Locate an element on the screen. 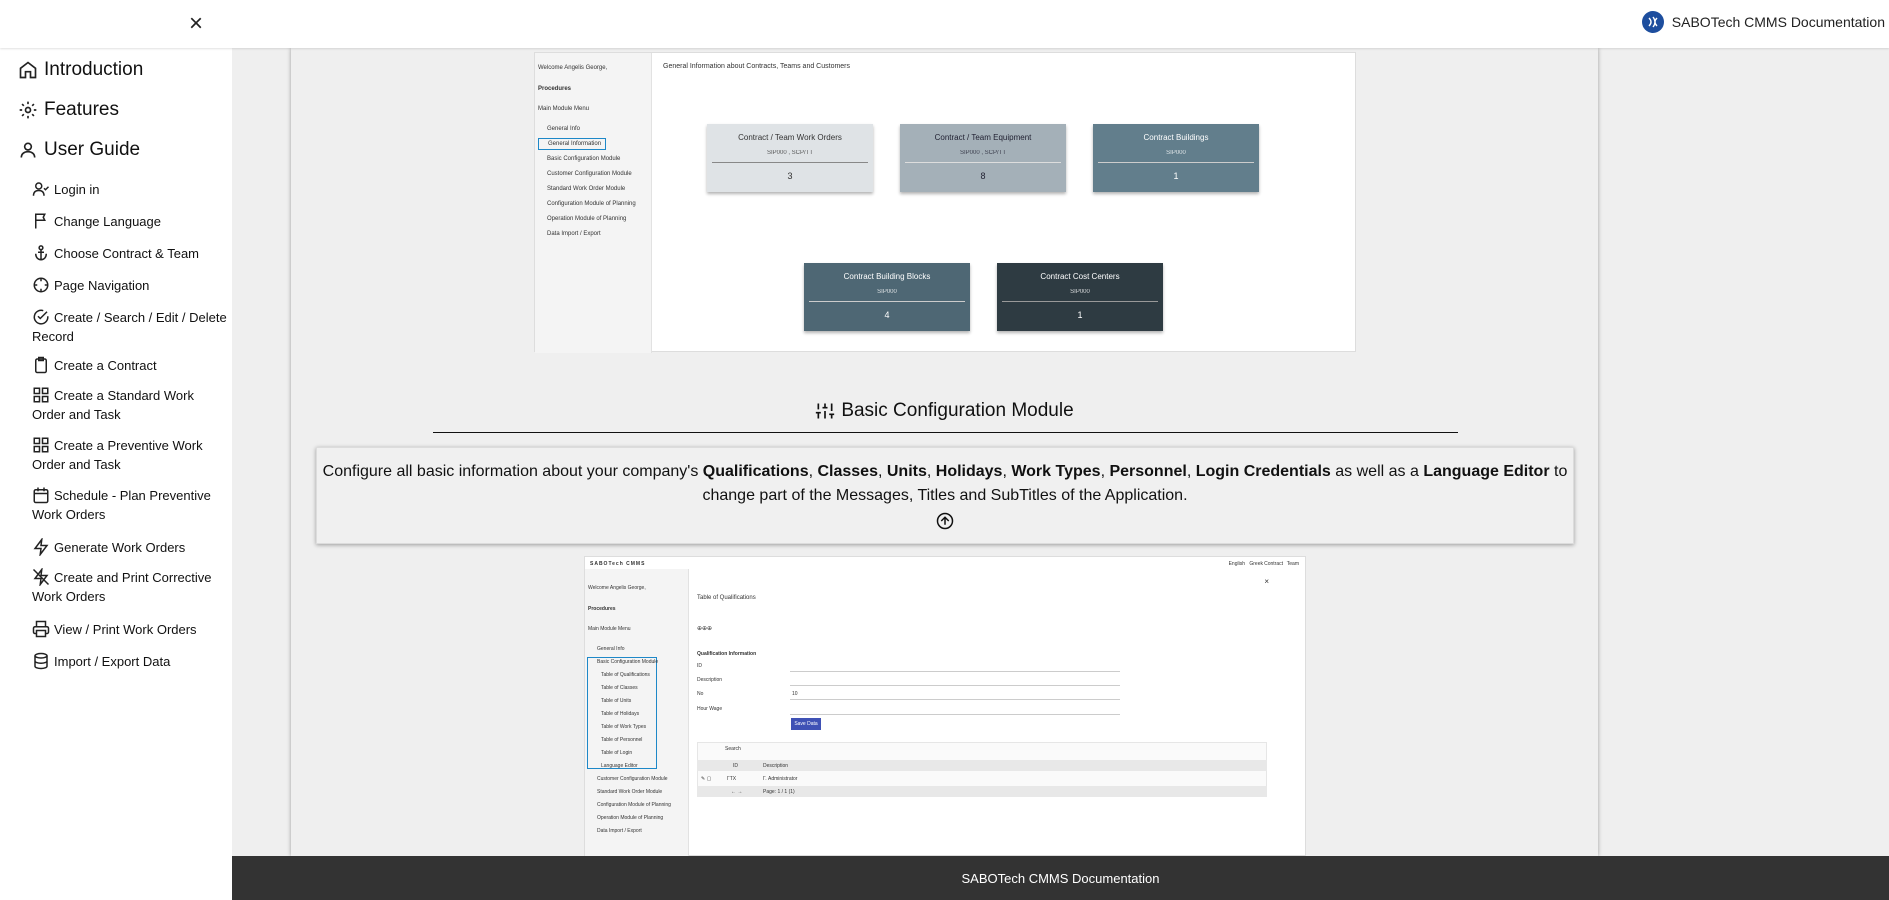 This screenshot has width=1889, height=900. shot2-close-icon: × is located at coordinates (1266, 581).